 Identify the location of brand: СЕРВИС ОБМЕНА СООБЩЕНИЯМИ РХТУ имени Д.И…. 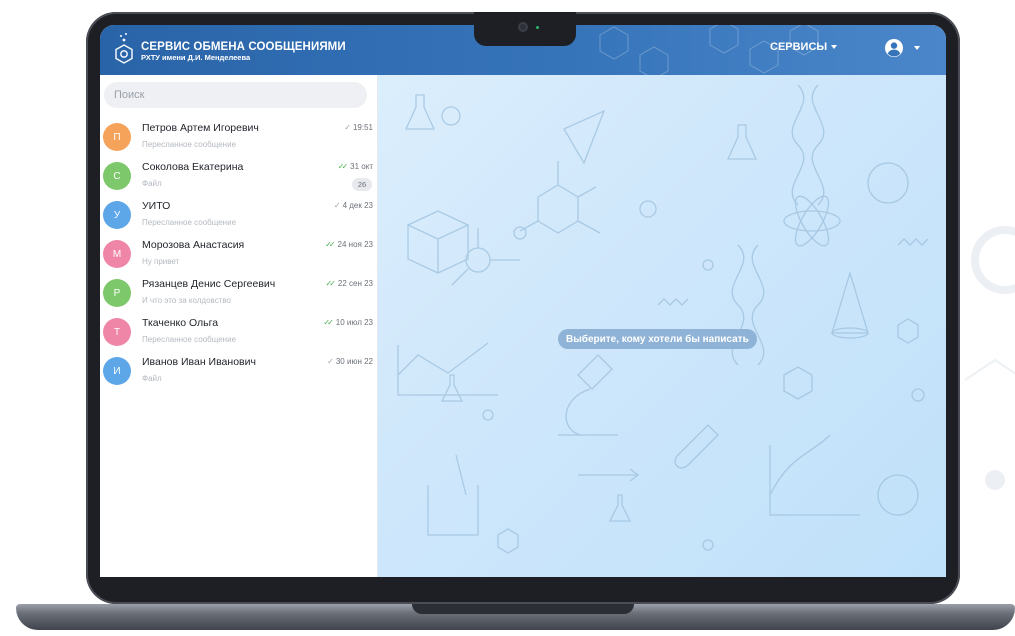
(243, 52).